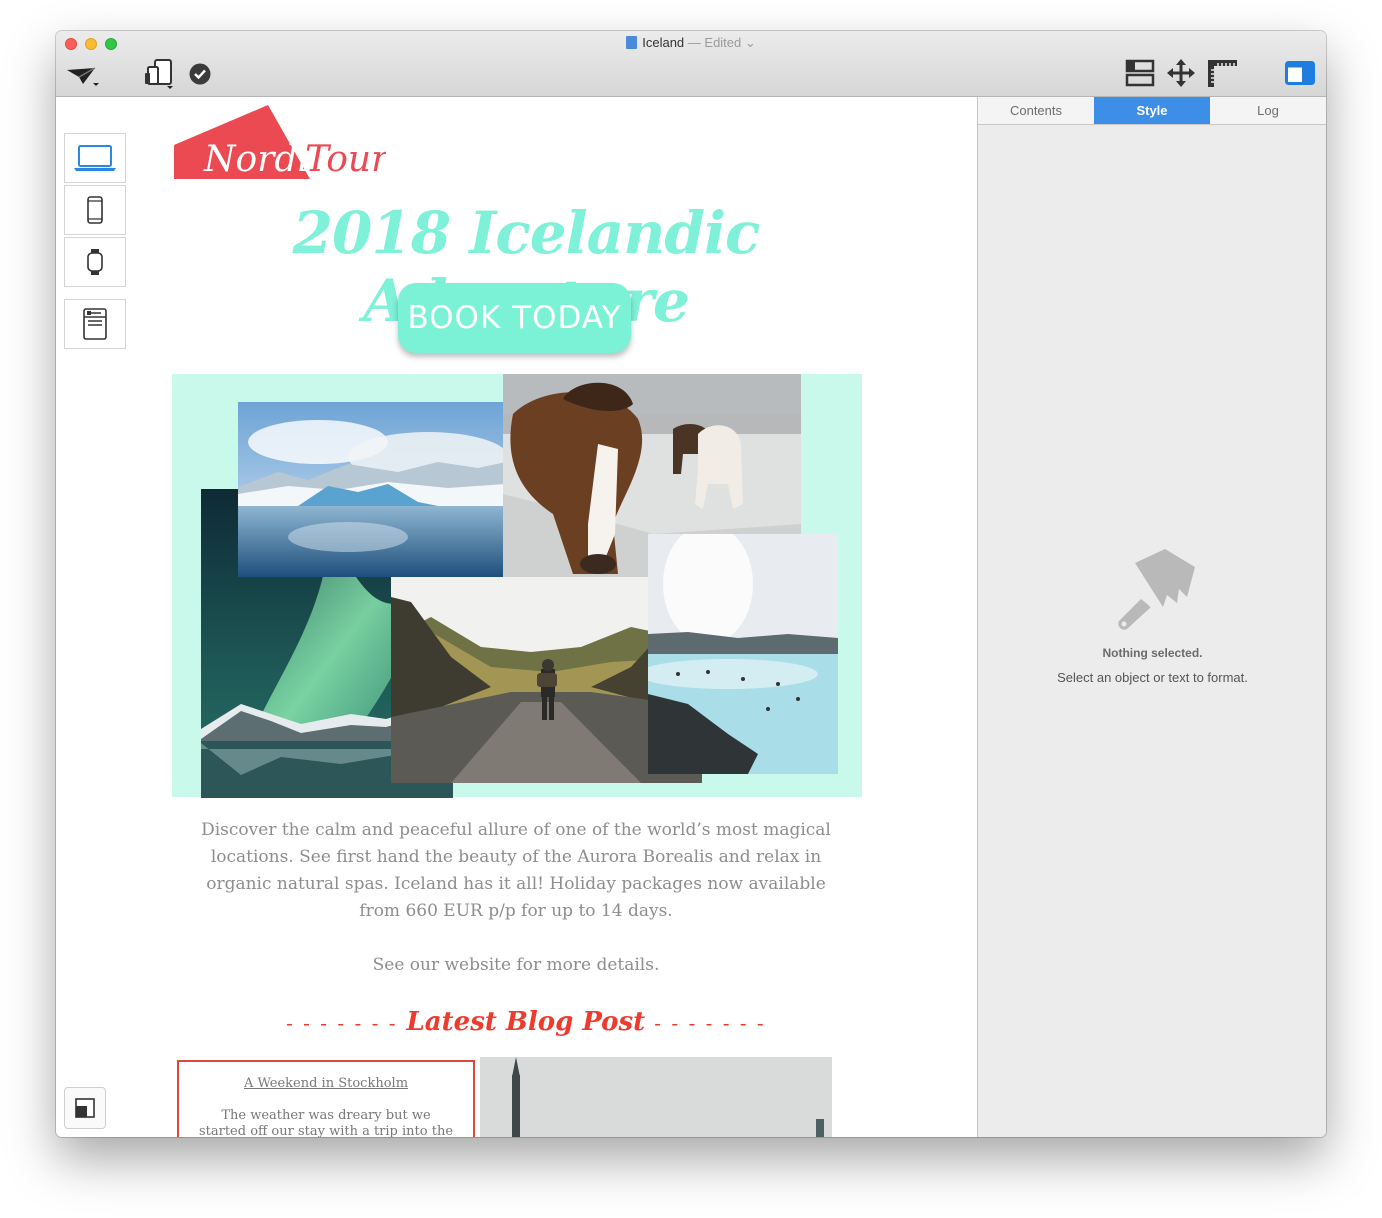 The image size is (1382, 1218). Describe the element at coordinates (516, 965) in the screenshot. I see `website-cta-paragraph: See our website for more details.` at that location.